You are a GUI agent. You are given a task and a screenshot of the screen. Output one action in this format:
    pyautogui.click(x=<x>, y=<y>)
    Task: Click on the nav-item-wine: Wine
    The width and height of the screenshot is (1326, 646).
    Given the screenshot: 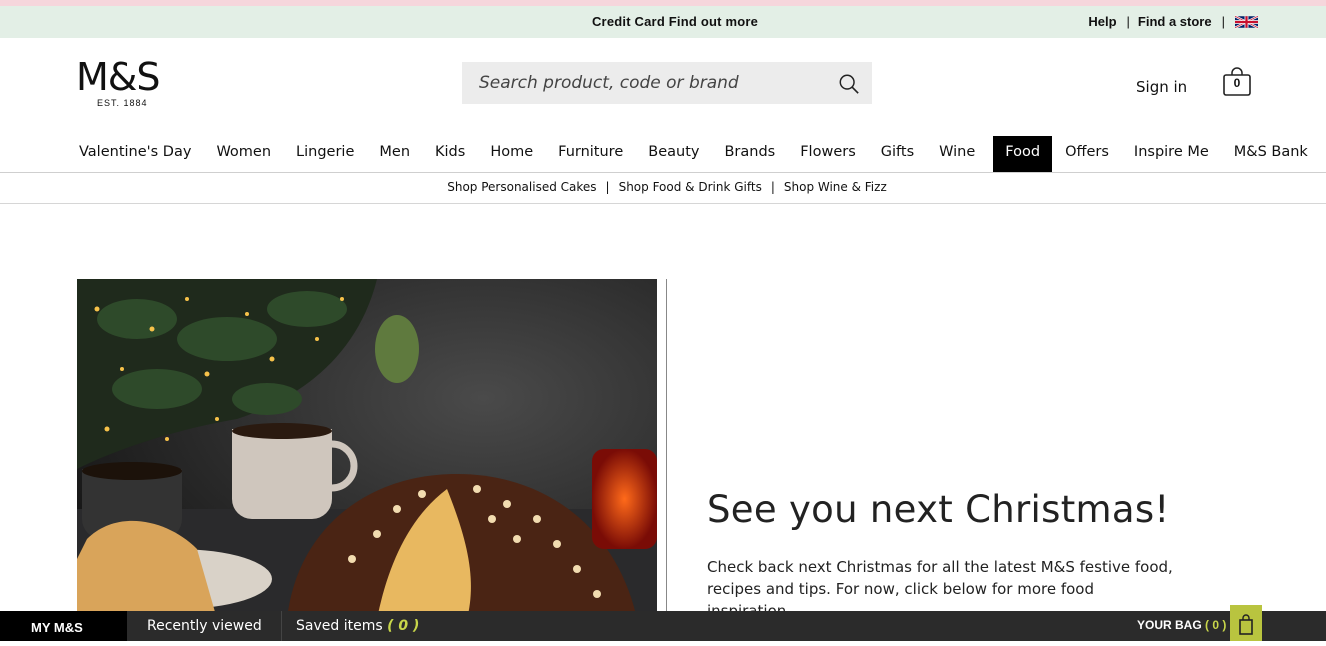 What is the action you would take?
    pyautogui.click(x=957, y=154)
    